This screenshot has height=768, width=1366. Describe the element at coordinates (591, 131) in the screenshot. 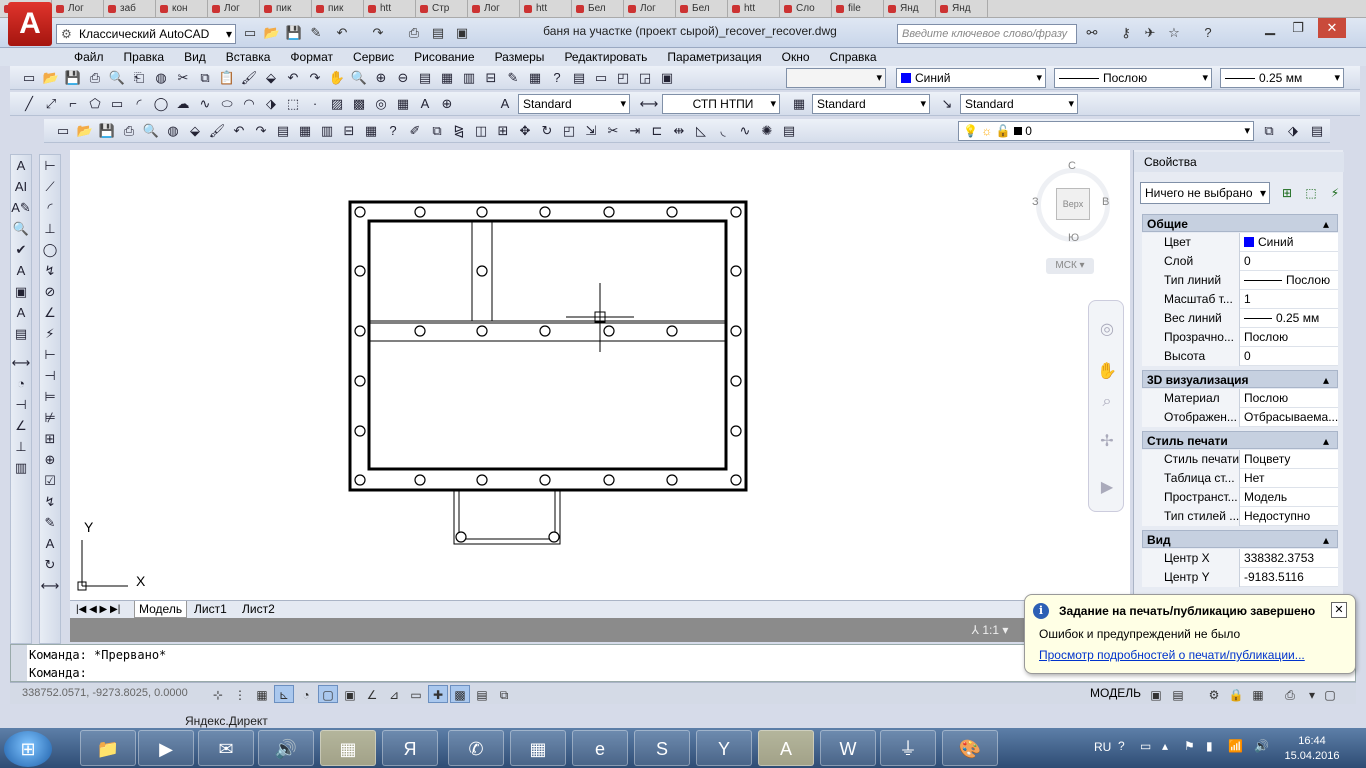

I see `stretch-icon: ⇲` at that location.